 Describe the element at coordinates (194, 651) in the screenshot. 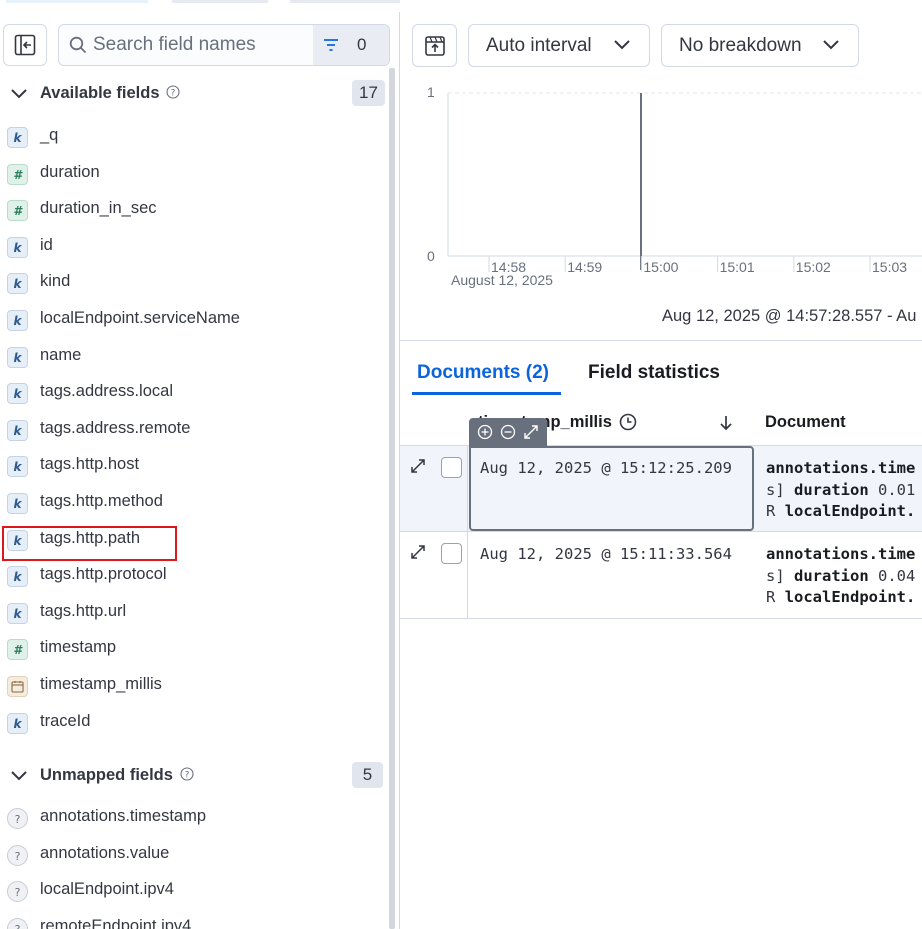

I see `field-list-item: # timestamp` at that location.